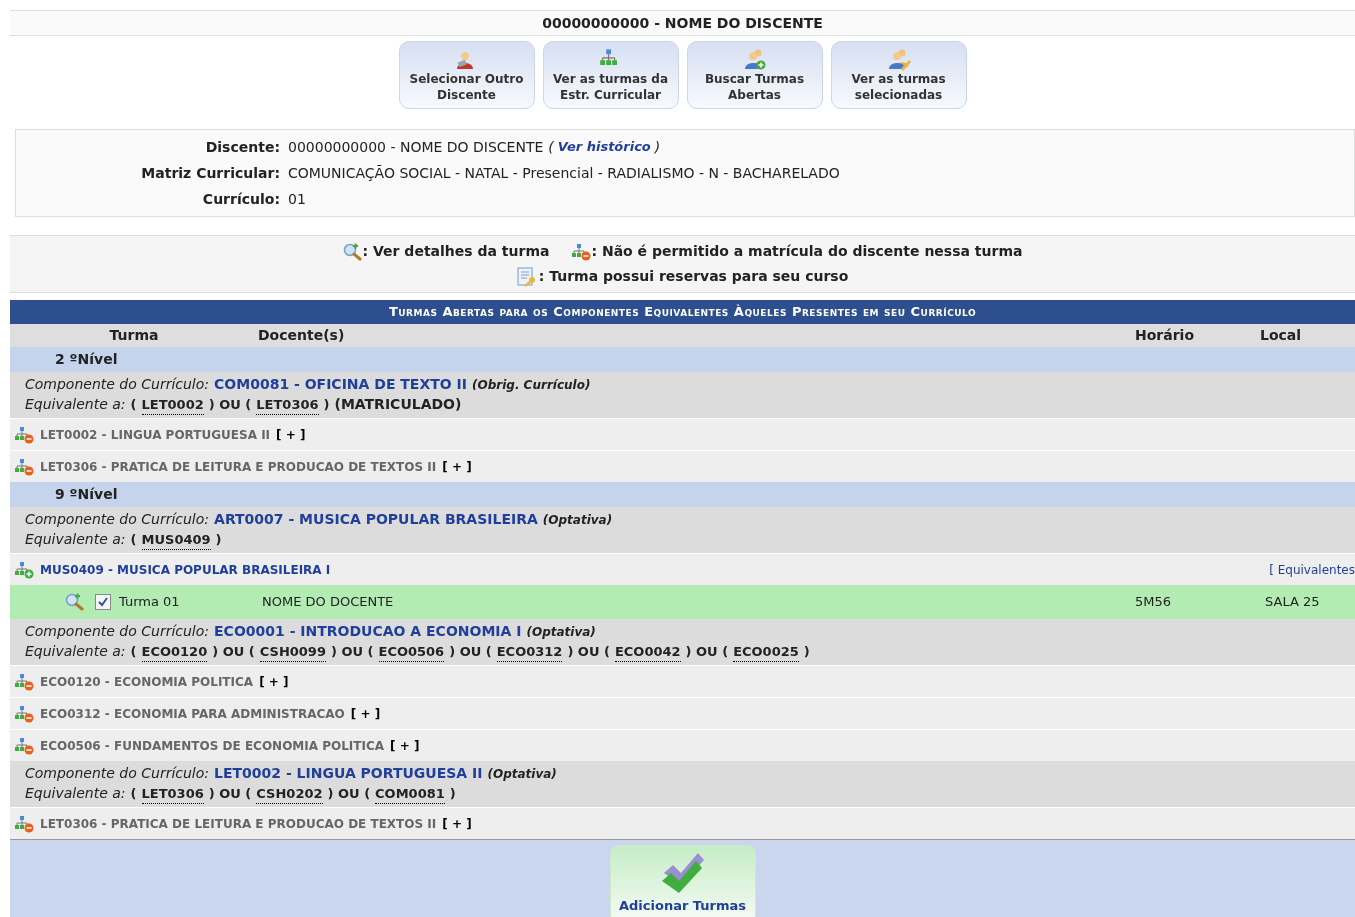 The image size is (1355, 917). I want to click on class-checkbox, so click(103, 602).